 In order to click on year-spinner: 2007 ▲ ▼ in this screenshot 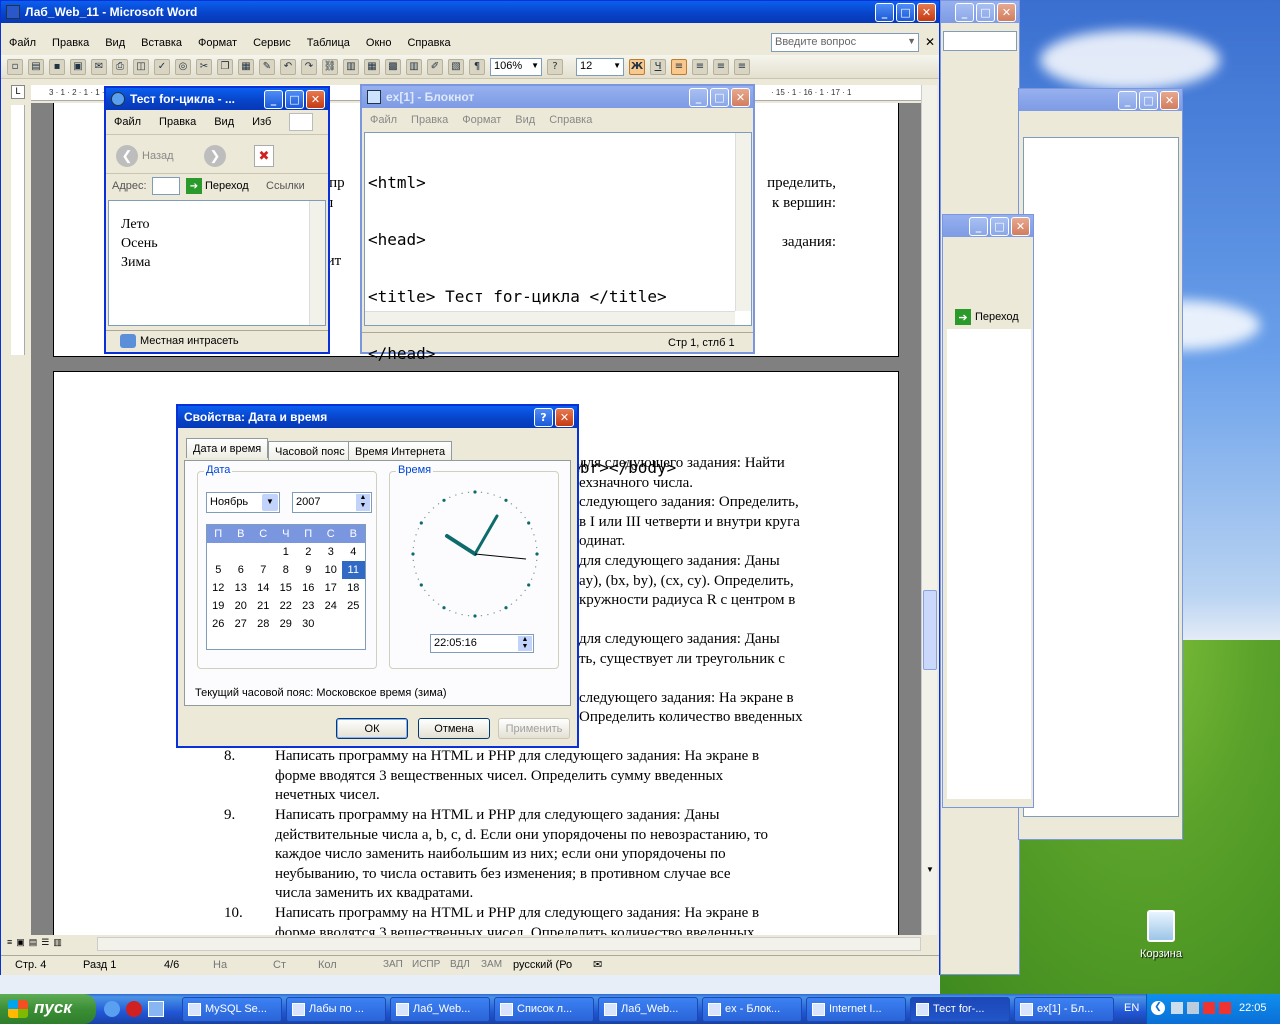, I will do `click(332, 502)`.